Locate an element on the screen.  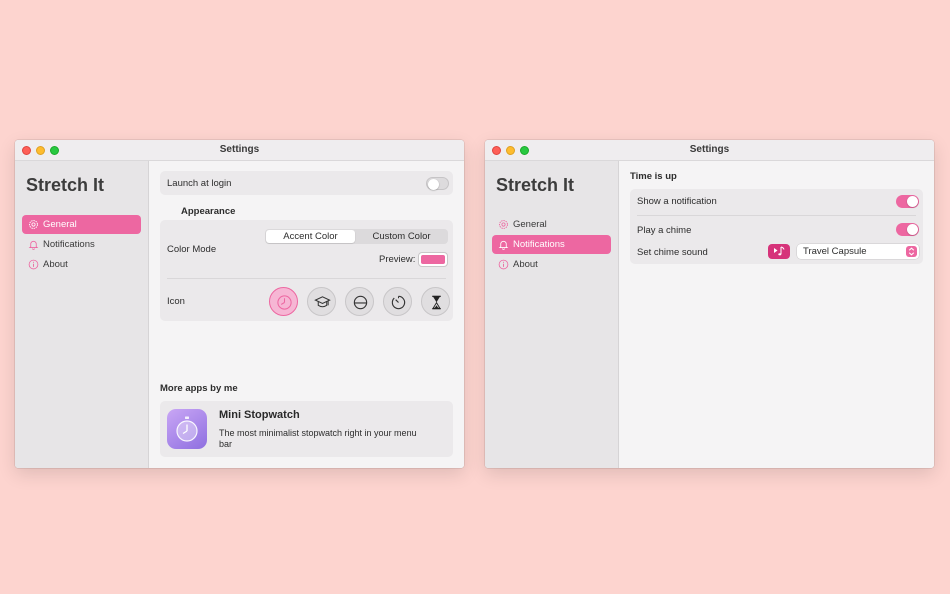
icon-option-timer is located at coordinates (397, 301).